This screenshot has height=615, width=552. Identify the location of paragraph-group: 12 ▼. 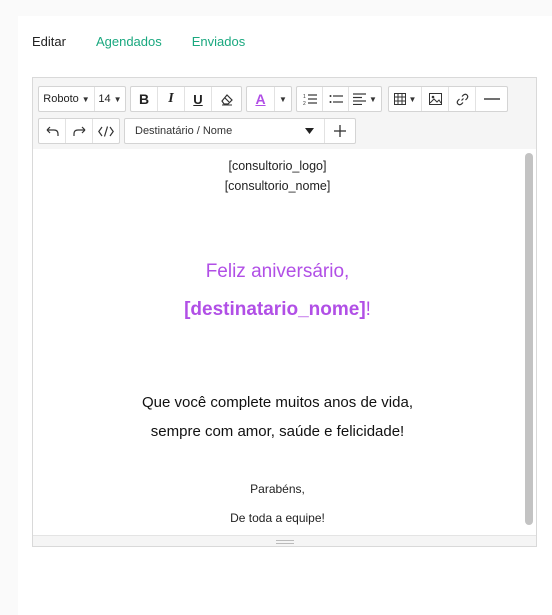
(339, 99).